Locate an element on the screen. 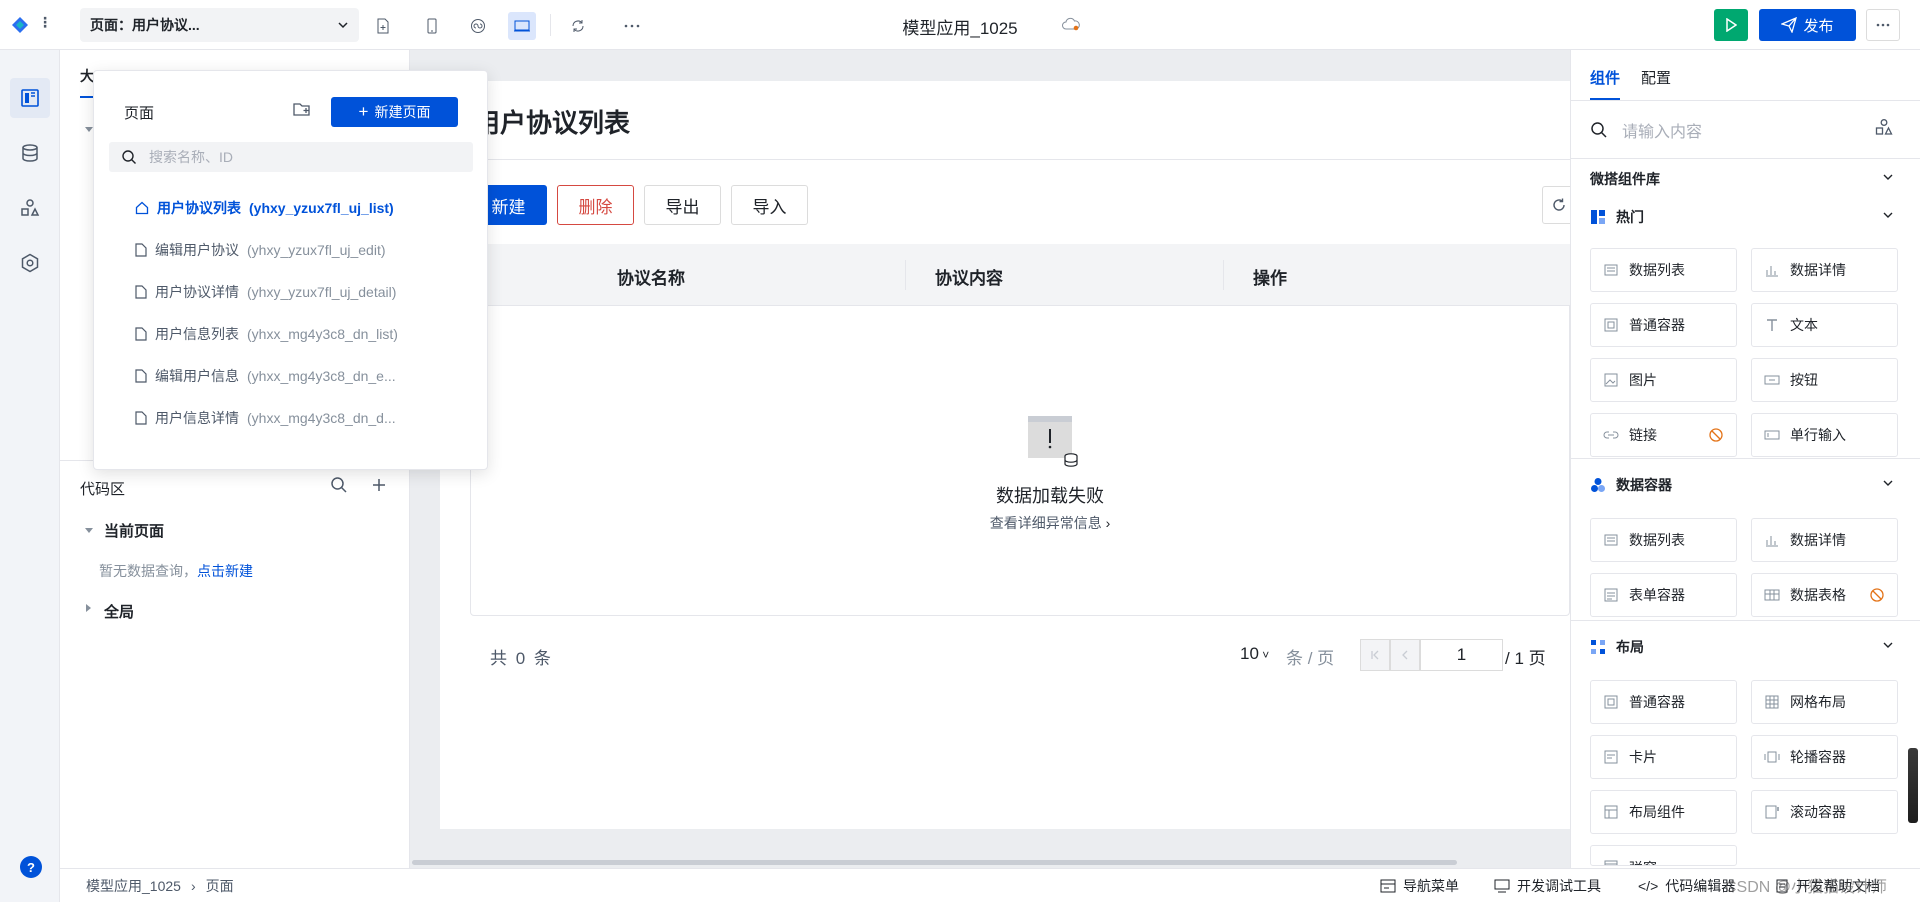 Image resolution: width=1920 pixels, height=902 pixels. app-logo-icon is located at coordinates (20, 25).